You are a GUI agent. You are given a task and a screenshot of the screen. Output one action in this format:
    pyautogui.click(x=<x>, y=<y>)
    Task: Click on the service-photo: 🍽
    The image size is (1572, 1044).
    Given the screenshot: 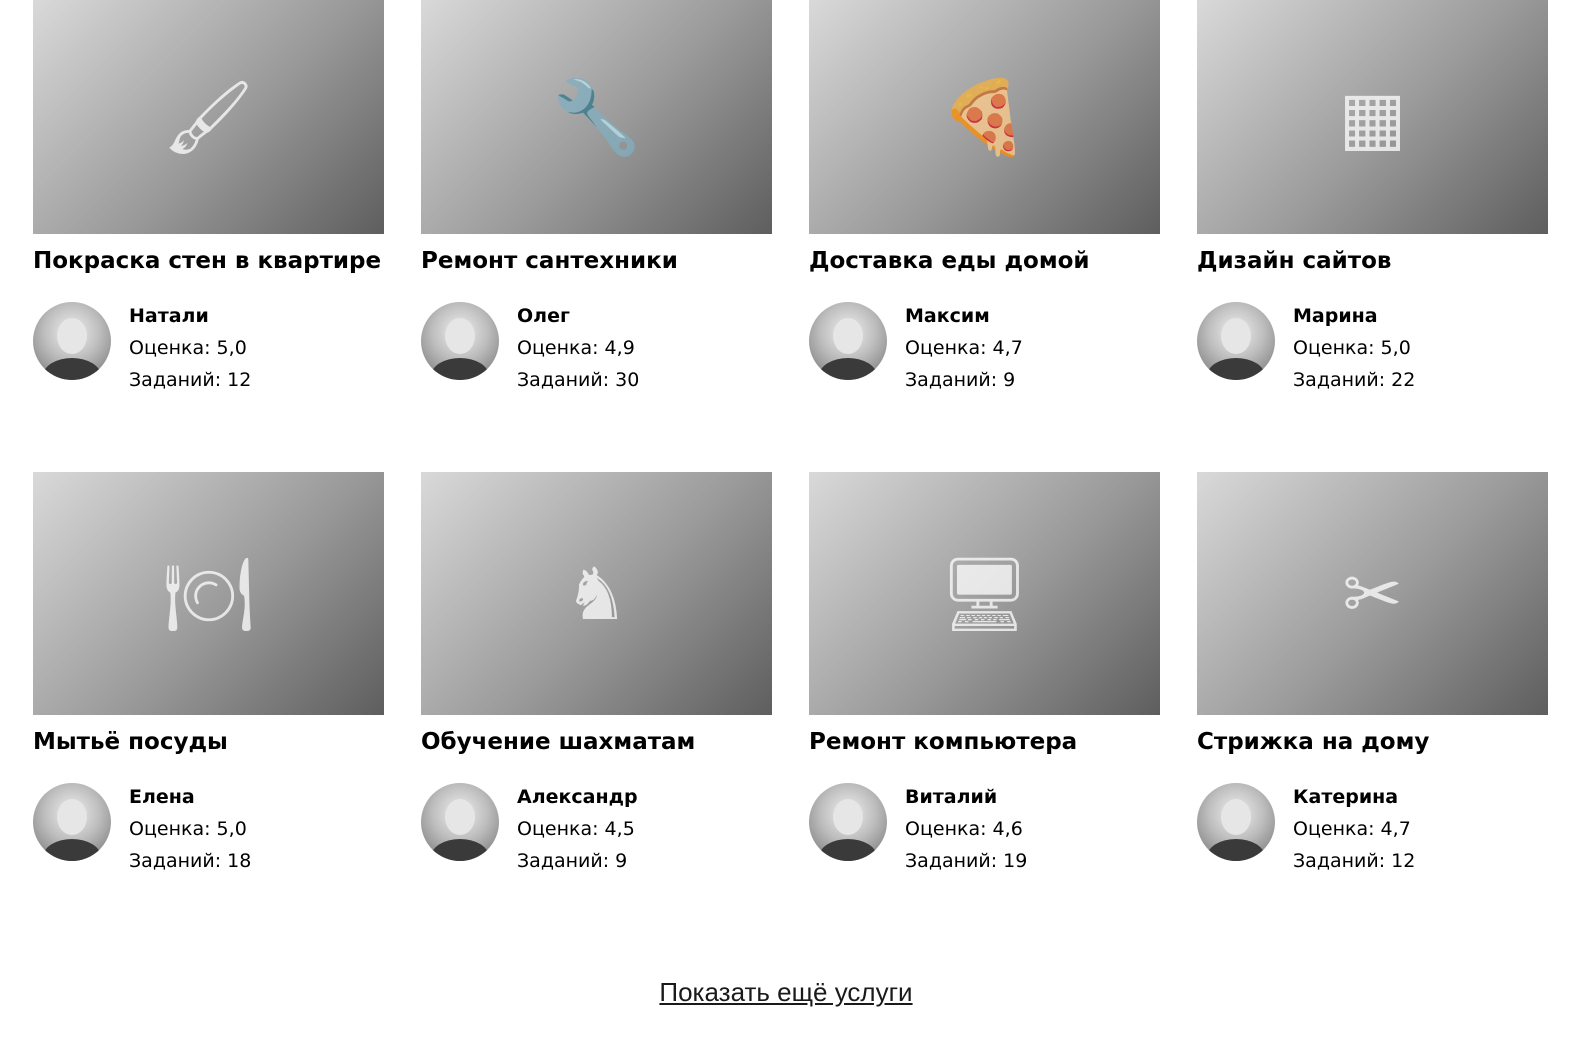 What is the action you would take?
    pyautogui.click(x=208, y=593)
    